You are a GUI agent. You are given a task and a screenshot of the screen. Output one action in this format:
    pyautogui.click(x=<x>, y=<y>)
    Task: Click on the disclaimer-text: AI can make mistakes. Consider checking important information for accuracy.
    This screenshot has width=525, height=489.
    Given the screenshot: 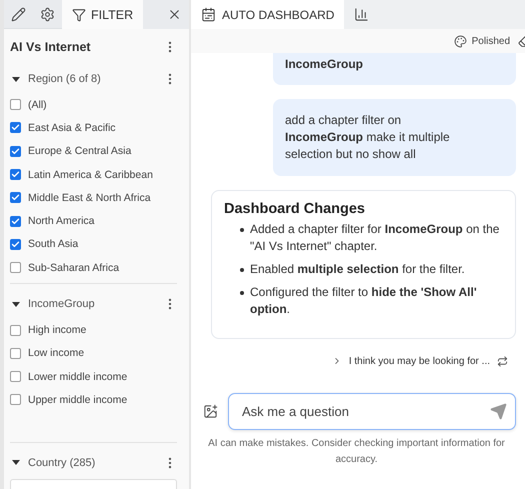 What is the action you would take?
    pyautogui.click(x=356, y=452)
    